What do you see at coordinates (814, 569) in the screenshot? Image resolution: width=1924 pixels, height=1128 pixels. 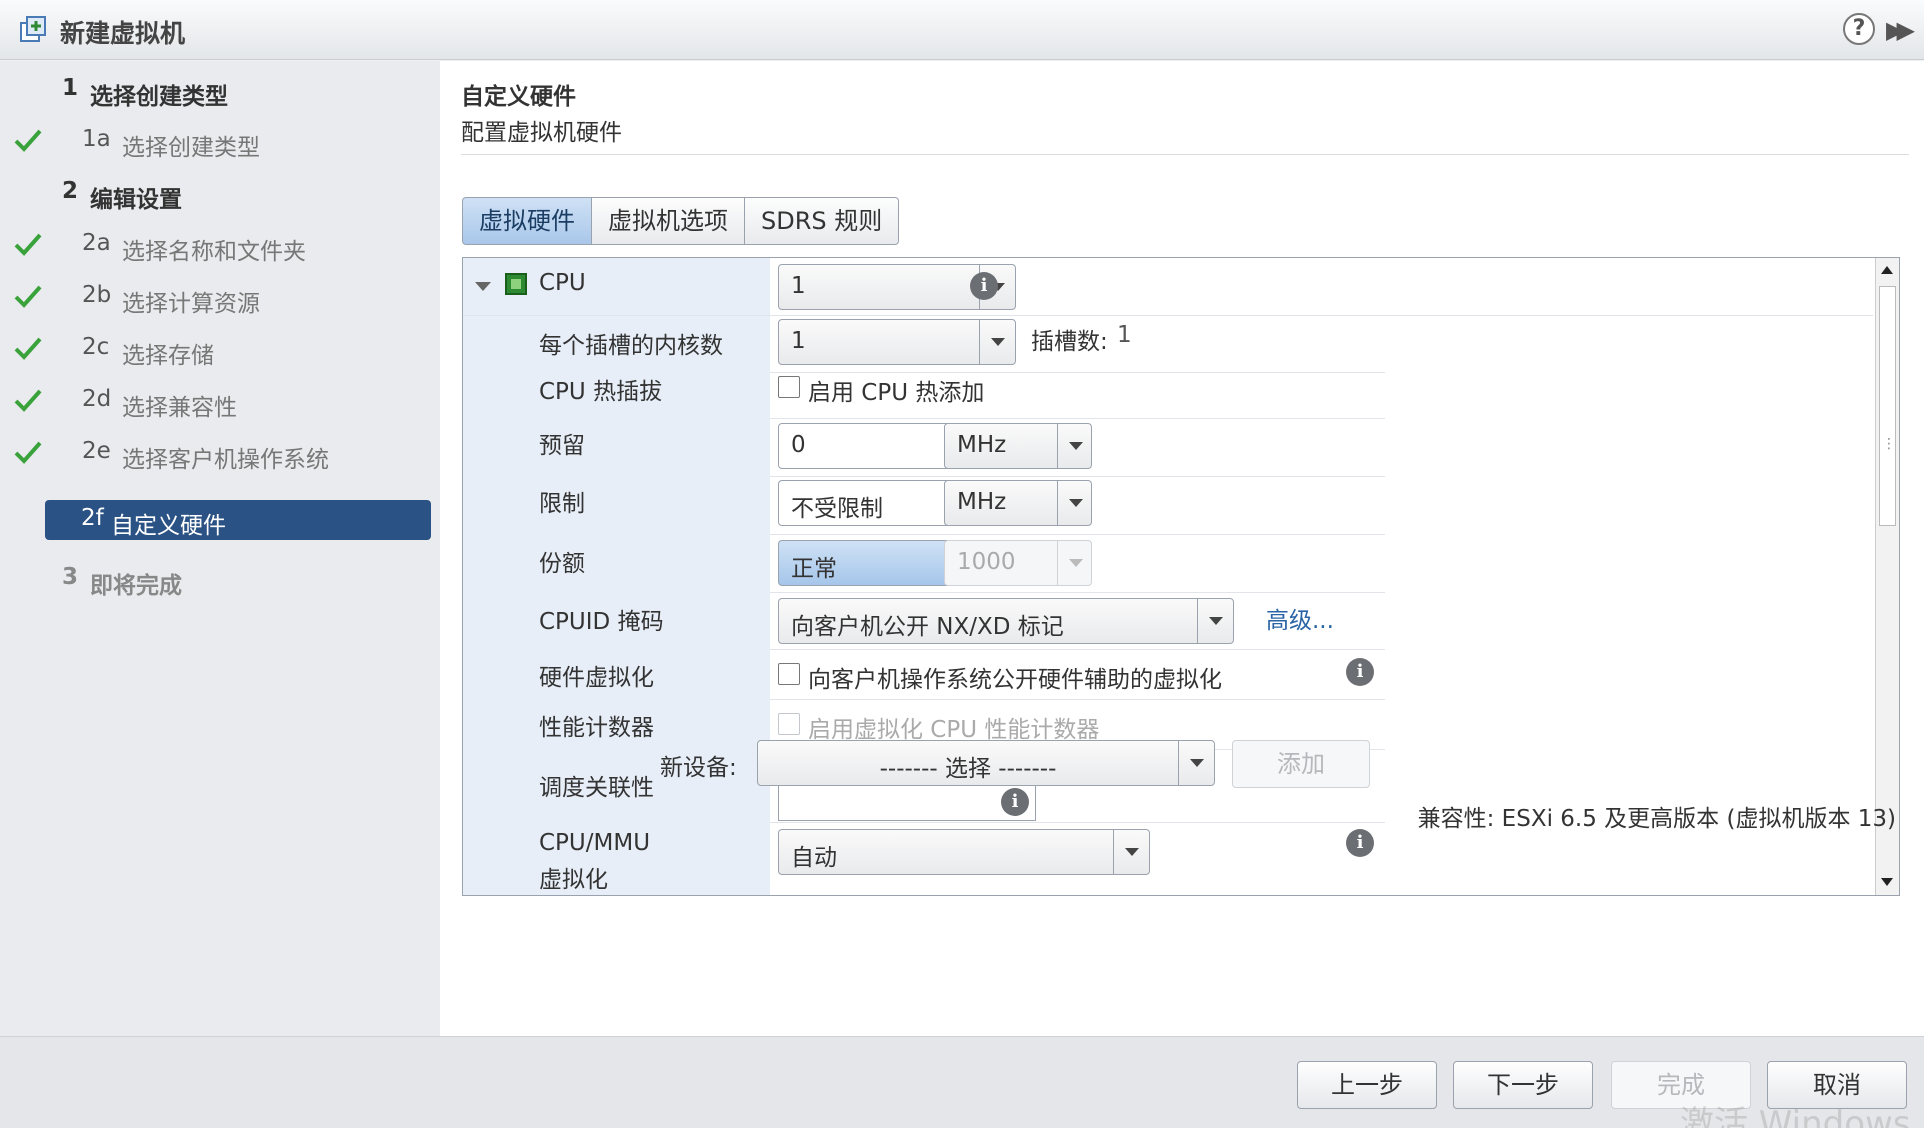 I see `shares-value: 正常` at bounding box center [814, 569].